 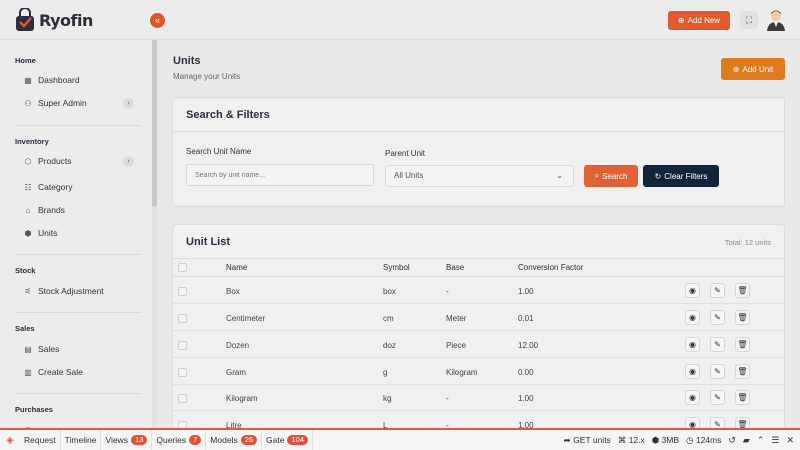 What do you see at coordinates (478, 318) in the screenshot?
I see `table-row: Centimeter cm Meter 0.01 ◉ ✎ 🗑` at bounding box center [478, 318].